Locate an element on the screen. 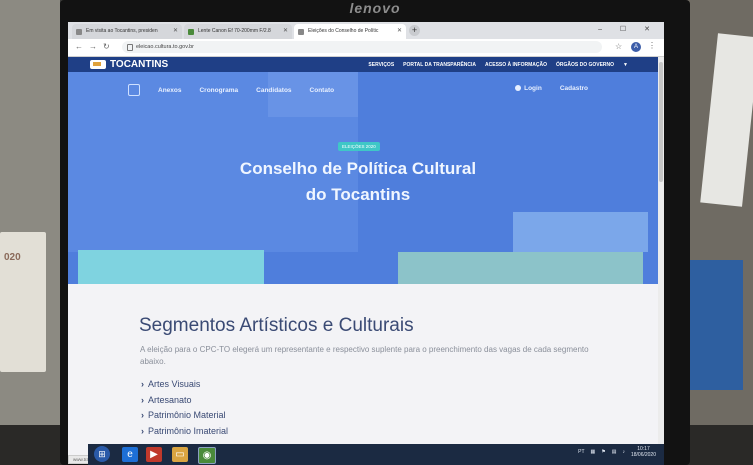  login-link: Login is located at coordinates (528, 88).